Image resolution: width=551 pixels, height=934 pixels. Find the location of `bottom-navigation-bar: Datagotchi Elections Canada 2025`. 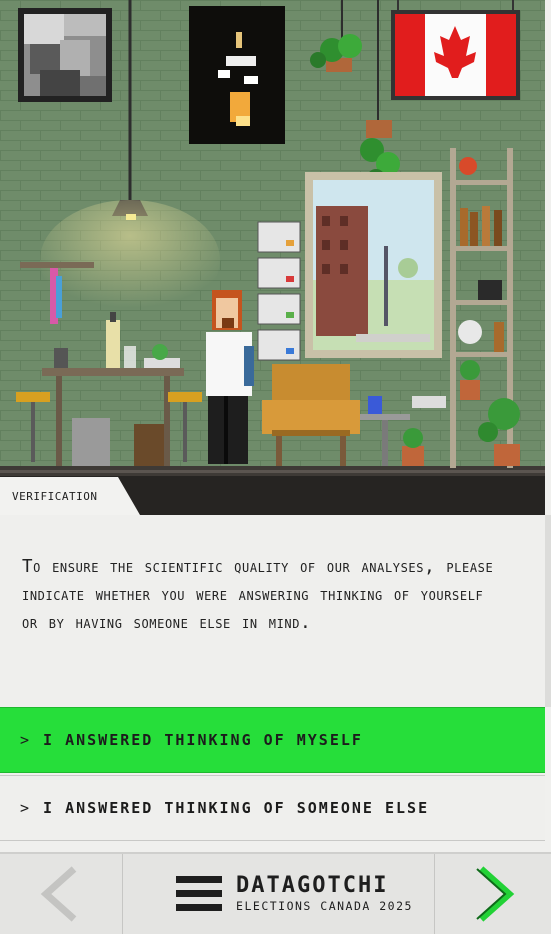

bottom-navigation-bar: Datagotchi Elections Canada 2025 is located at coordinates (275, 893).